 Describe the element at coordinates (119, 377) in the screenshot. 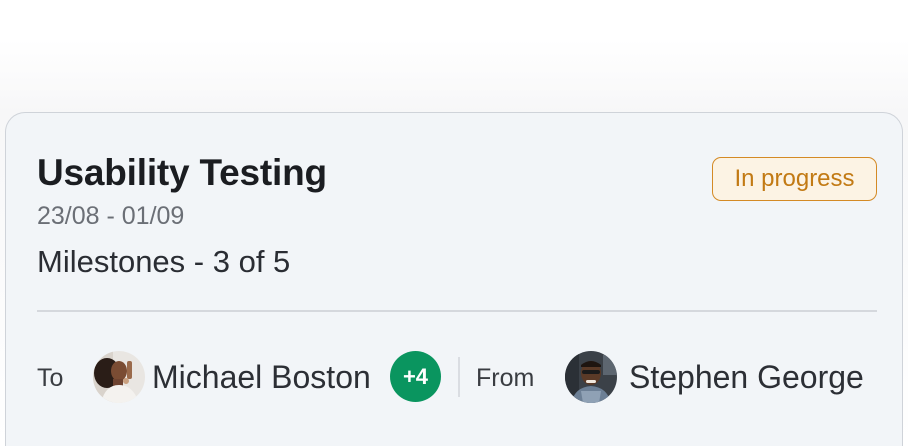

I see `avatar-michael-boston` at that location.